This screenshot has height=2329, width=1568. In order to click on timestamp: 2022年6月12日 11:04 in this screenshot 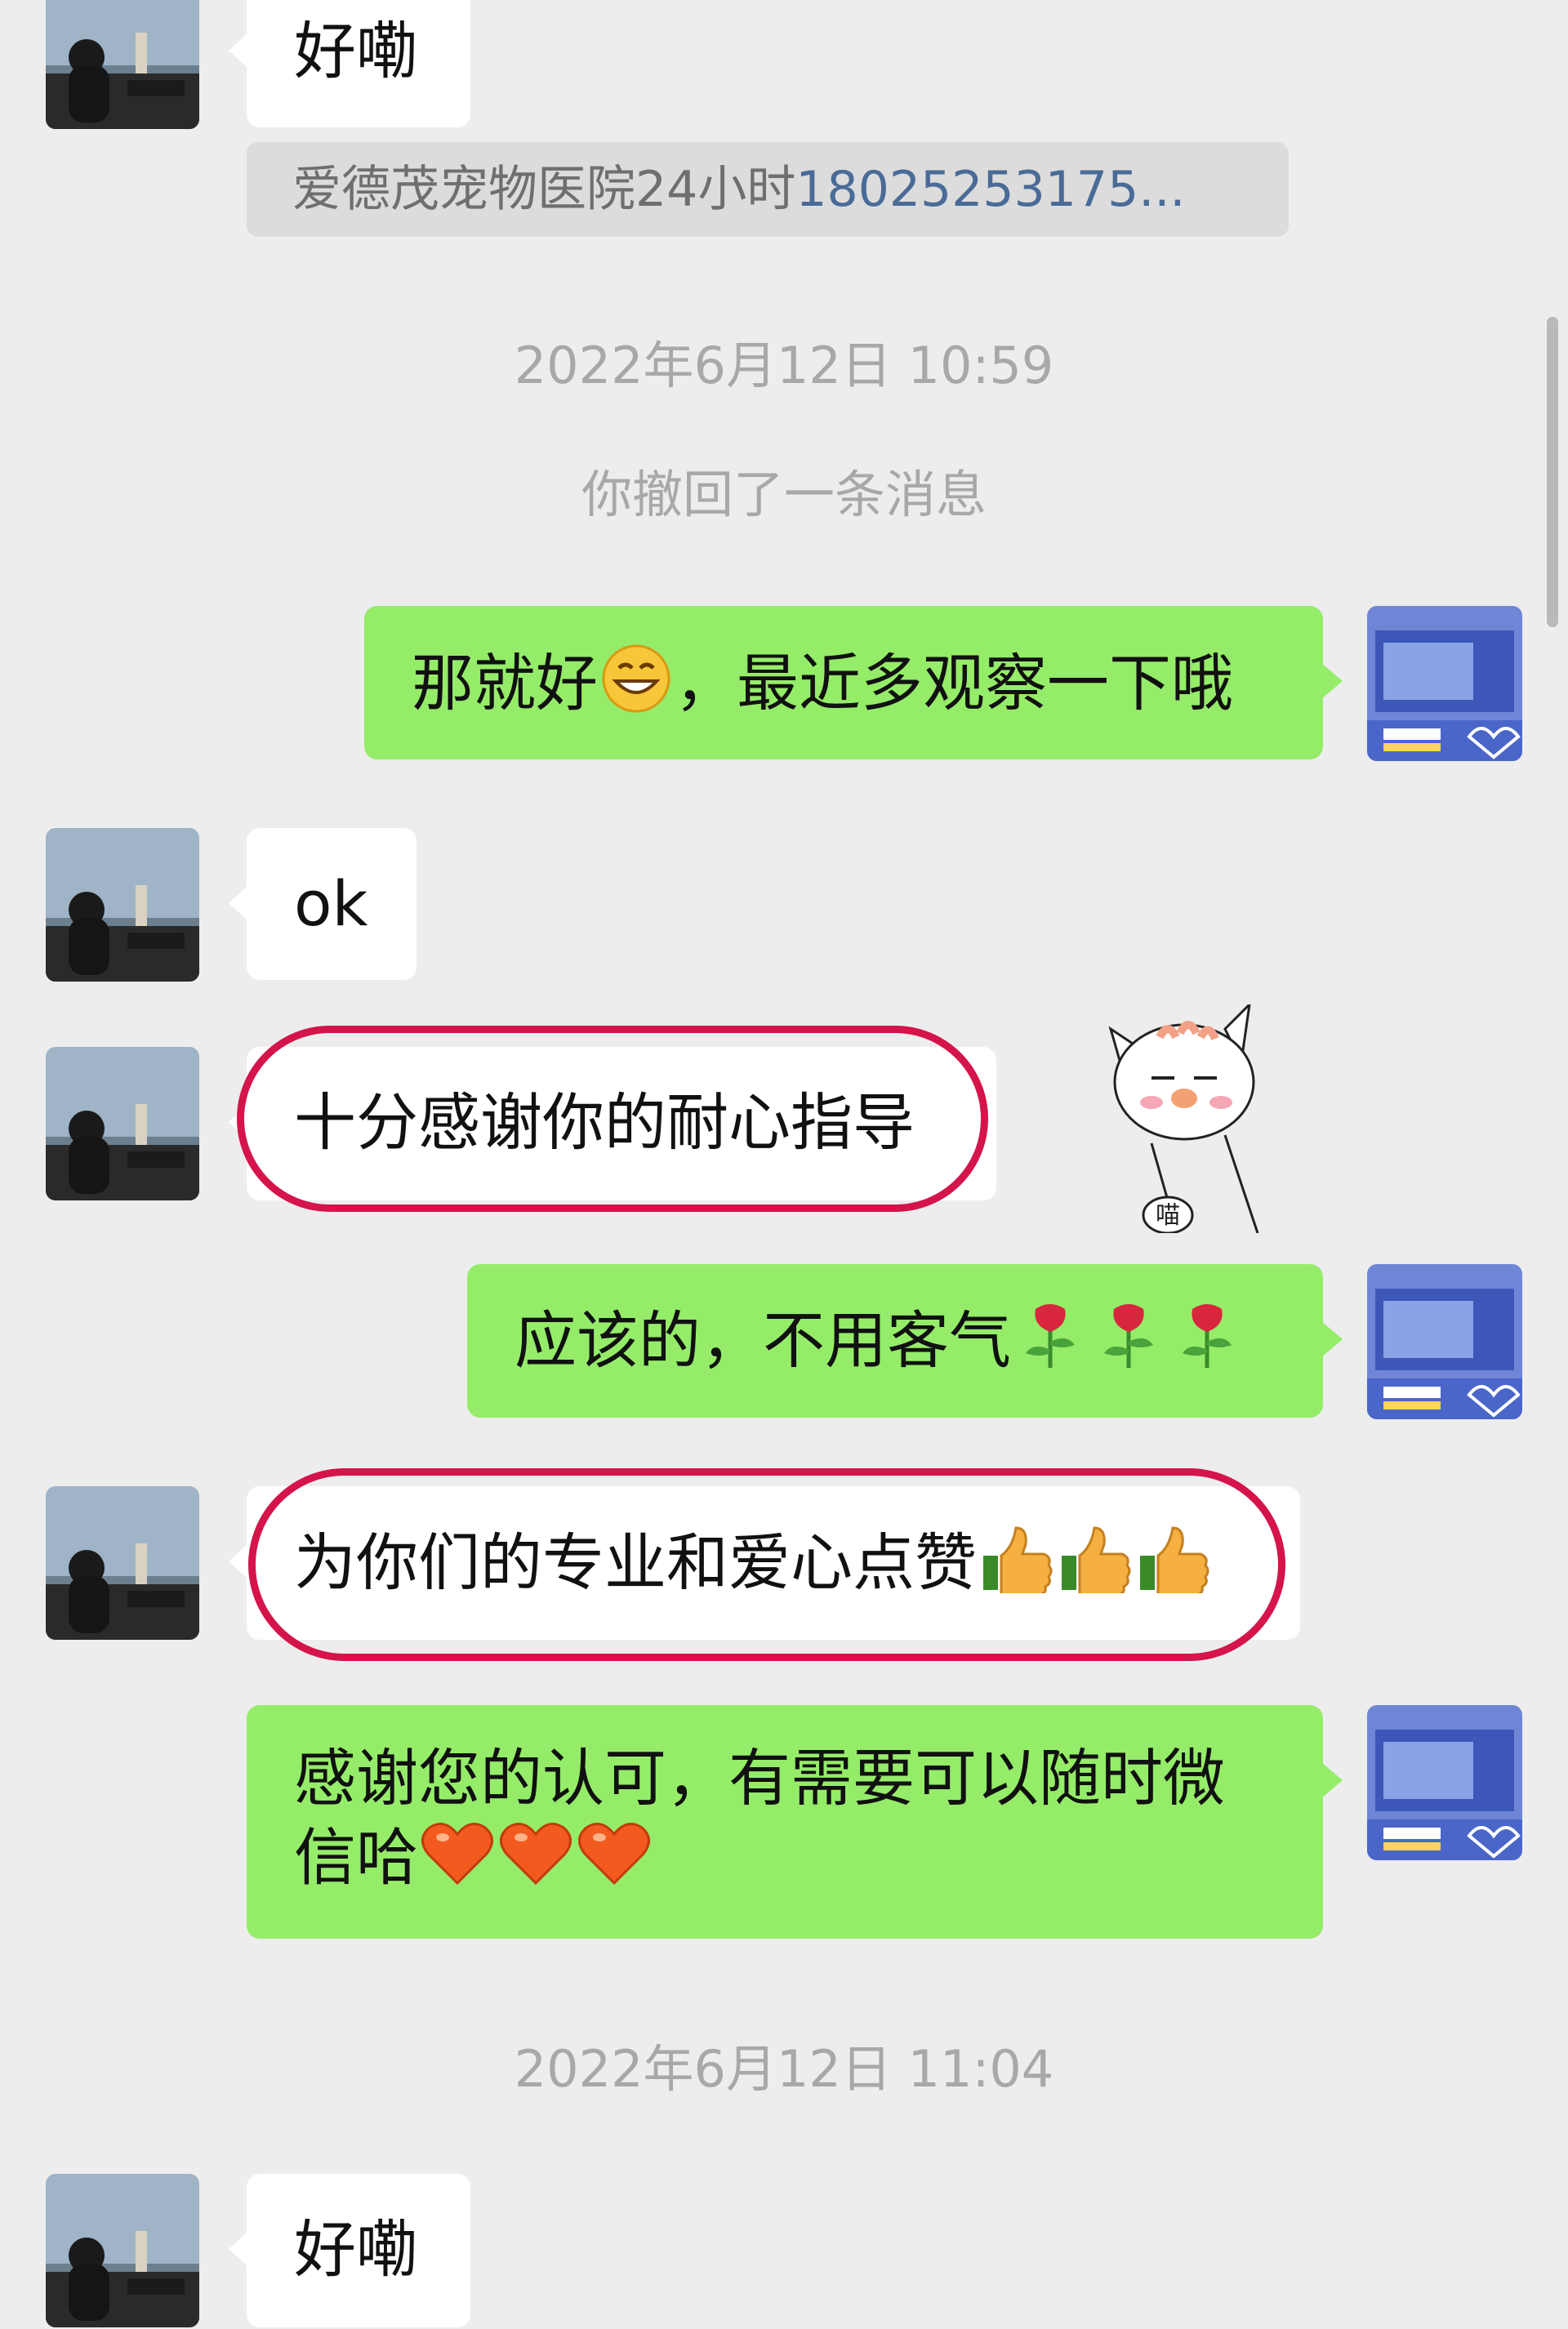, I will do `click(784, 2069)`.